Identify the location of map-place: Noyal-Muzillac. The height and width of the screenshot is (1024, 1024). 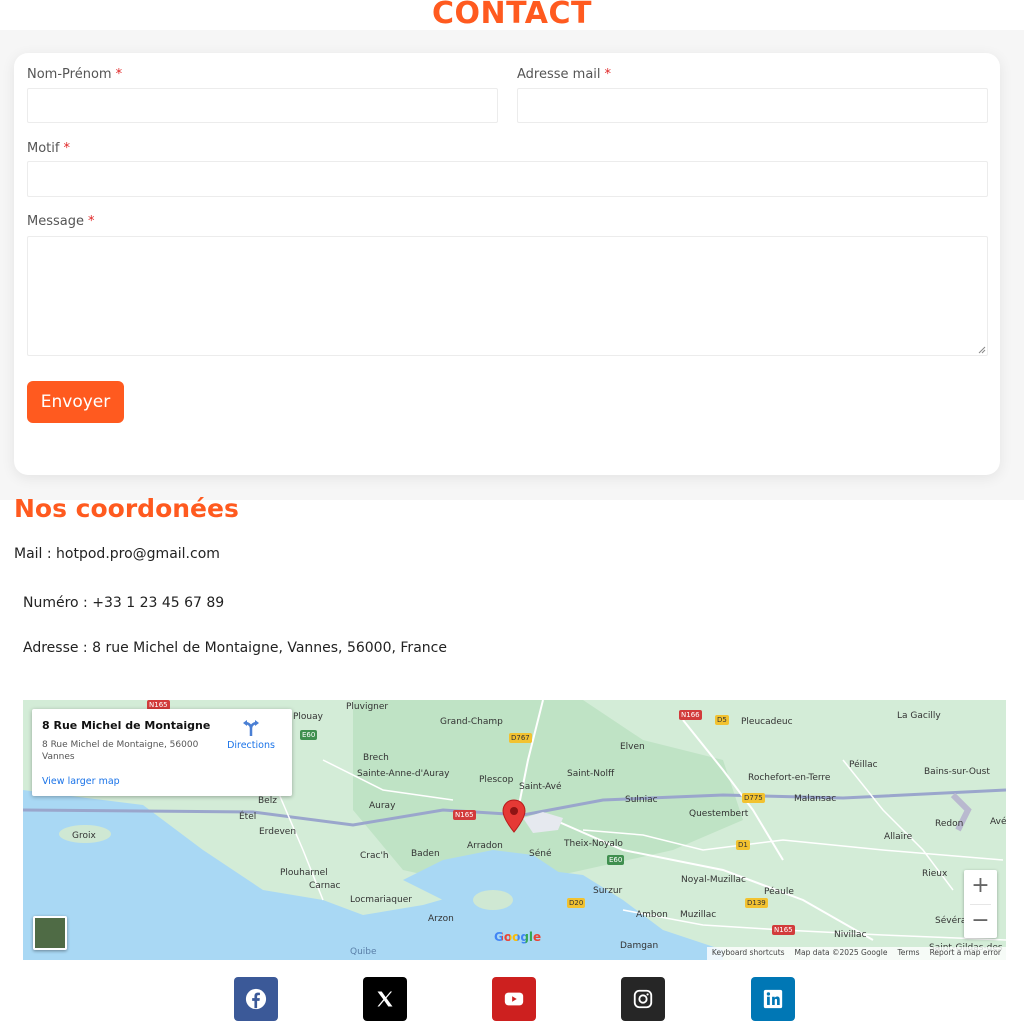
(713, 880).